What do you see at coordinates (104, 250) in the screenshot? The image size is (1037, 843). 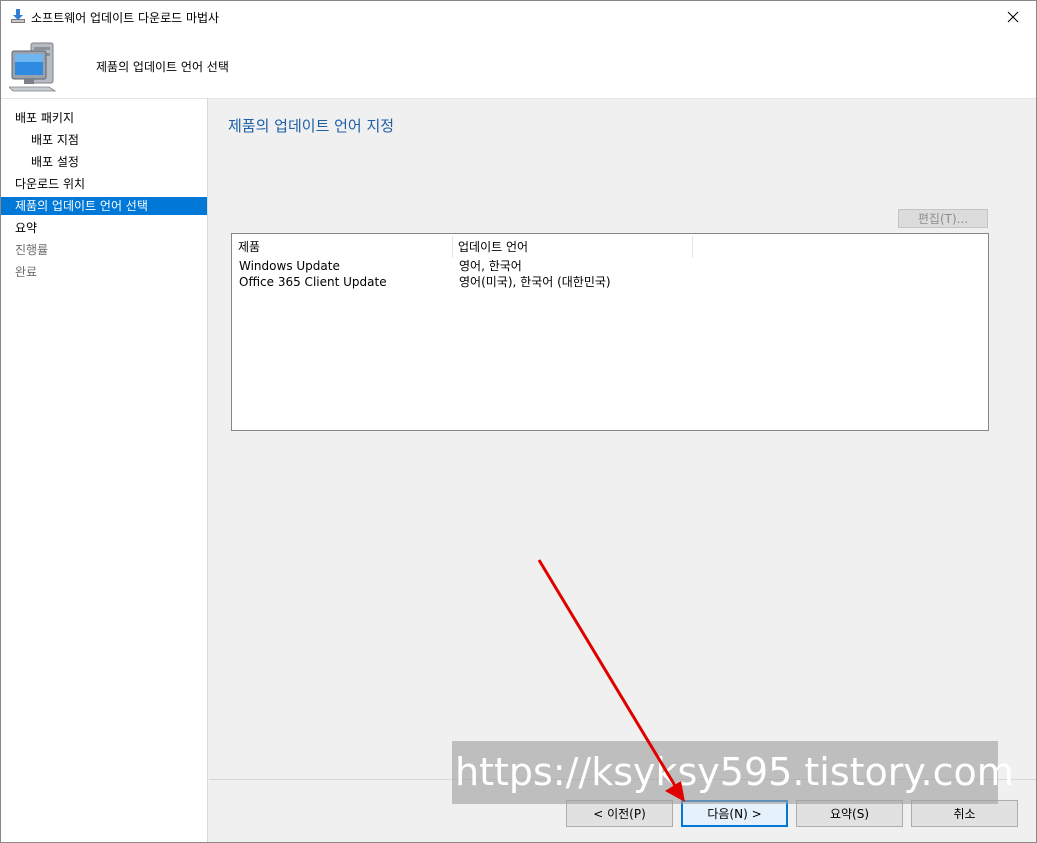 I see `nav-item-progress: 진행률` at bounding box center [104, 250].